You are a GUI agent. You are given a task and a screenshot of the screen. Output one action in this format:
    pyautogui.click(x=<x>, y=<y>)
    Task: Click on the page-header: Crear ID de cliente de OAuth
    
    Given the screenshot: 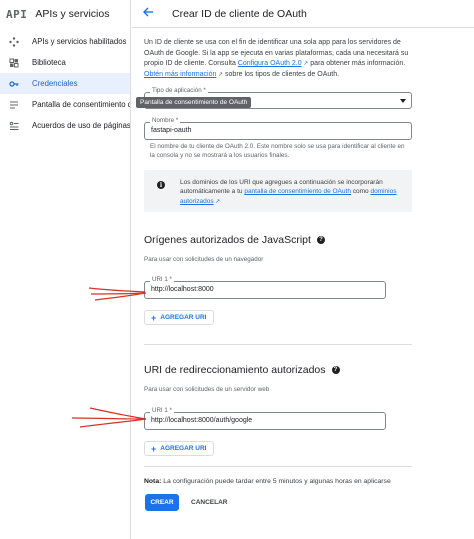 What is the action you would take?
    pyautogui.click(x=303, y=14)
    